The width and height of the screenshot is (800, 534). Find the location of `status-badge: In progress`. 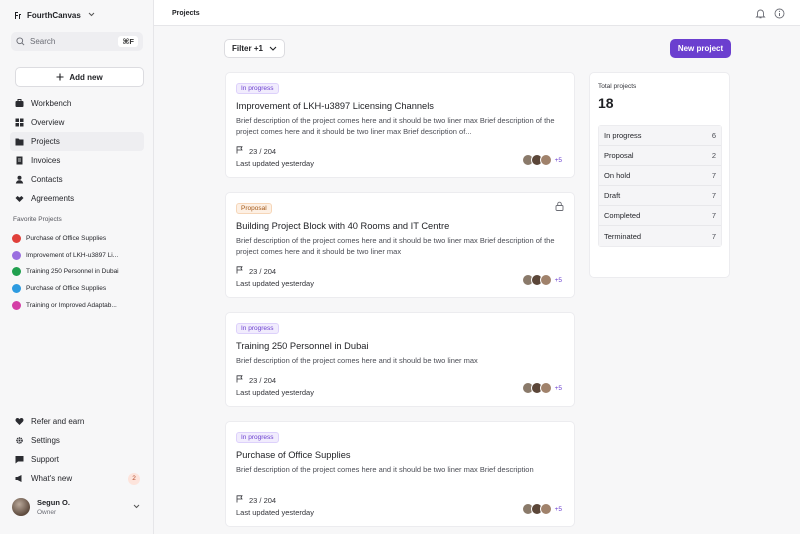

status-badge: In progress is located at coordinates (257, 88).